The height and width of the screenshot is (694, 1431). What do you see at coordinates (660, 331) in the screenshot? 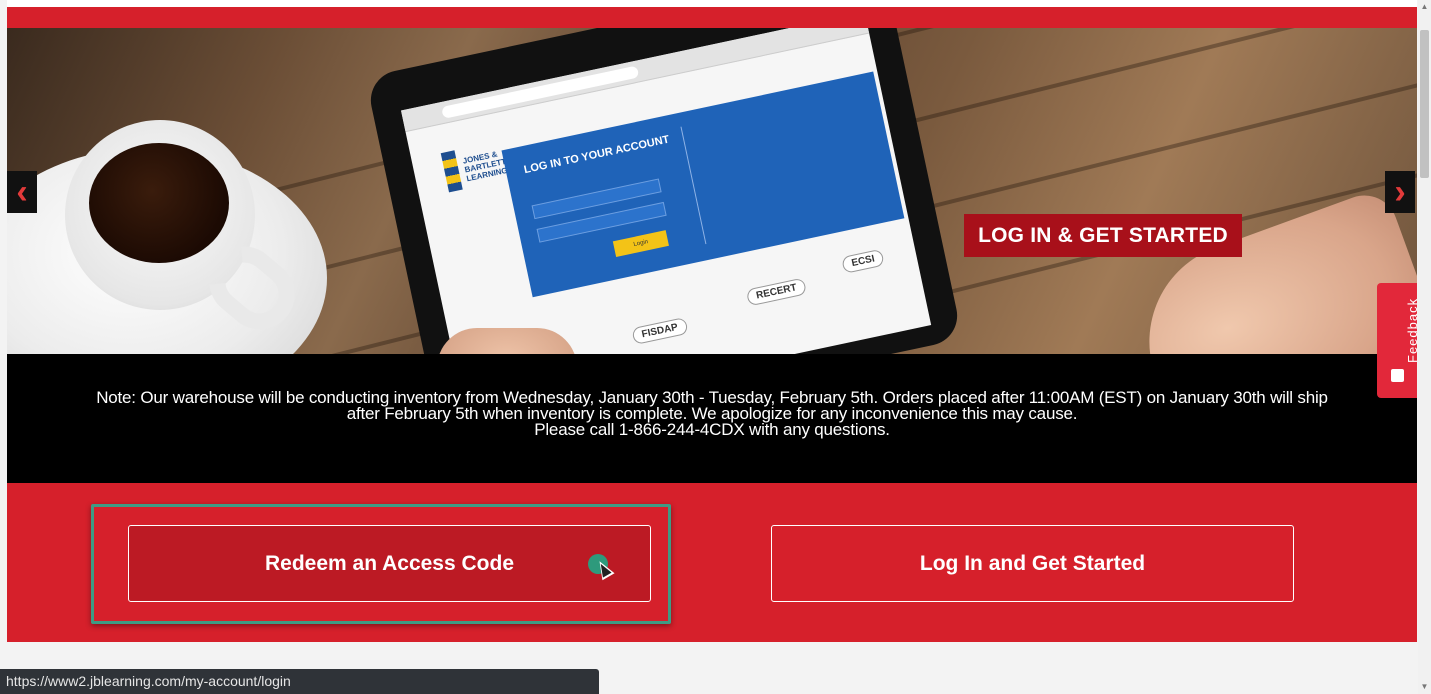
I see `tablet-badge: FISDAP` at bounding box center [660, 331].